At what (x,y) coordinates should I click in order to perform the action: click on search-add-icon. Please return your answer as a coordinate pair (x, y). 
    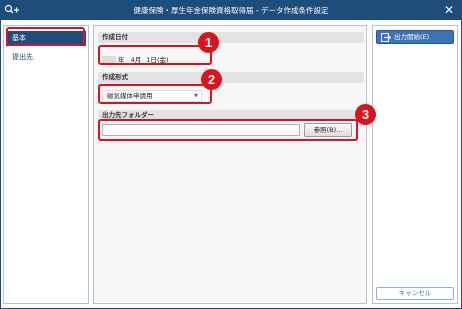
    Looking at the image, I should click on (11, 9).